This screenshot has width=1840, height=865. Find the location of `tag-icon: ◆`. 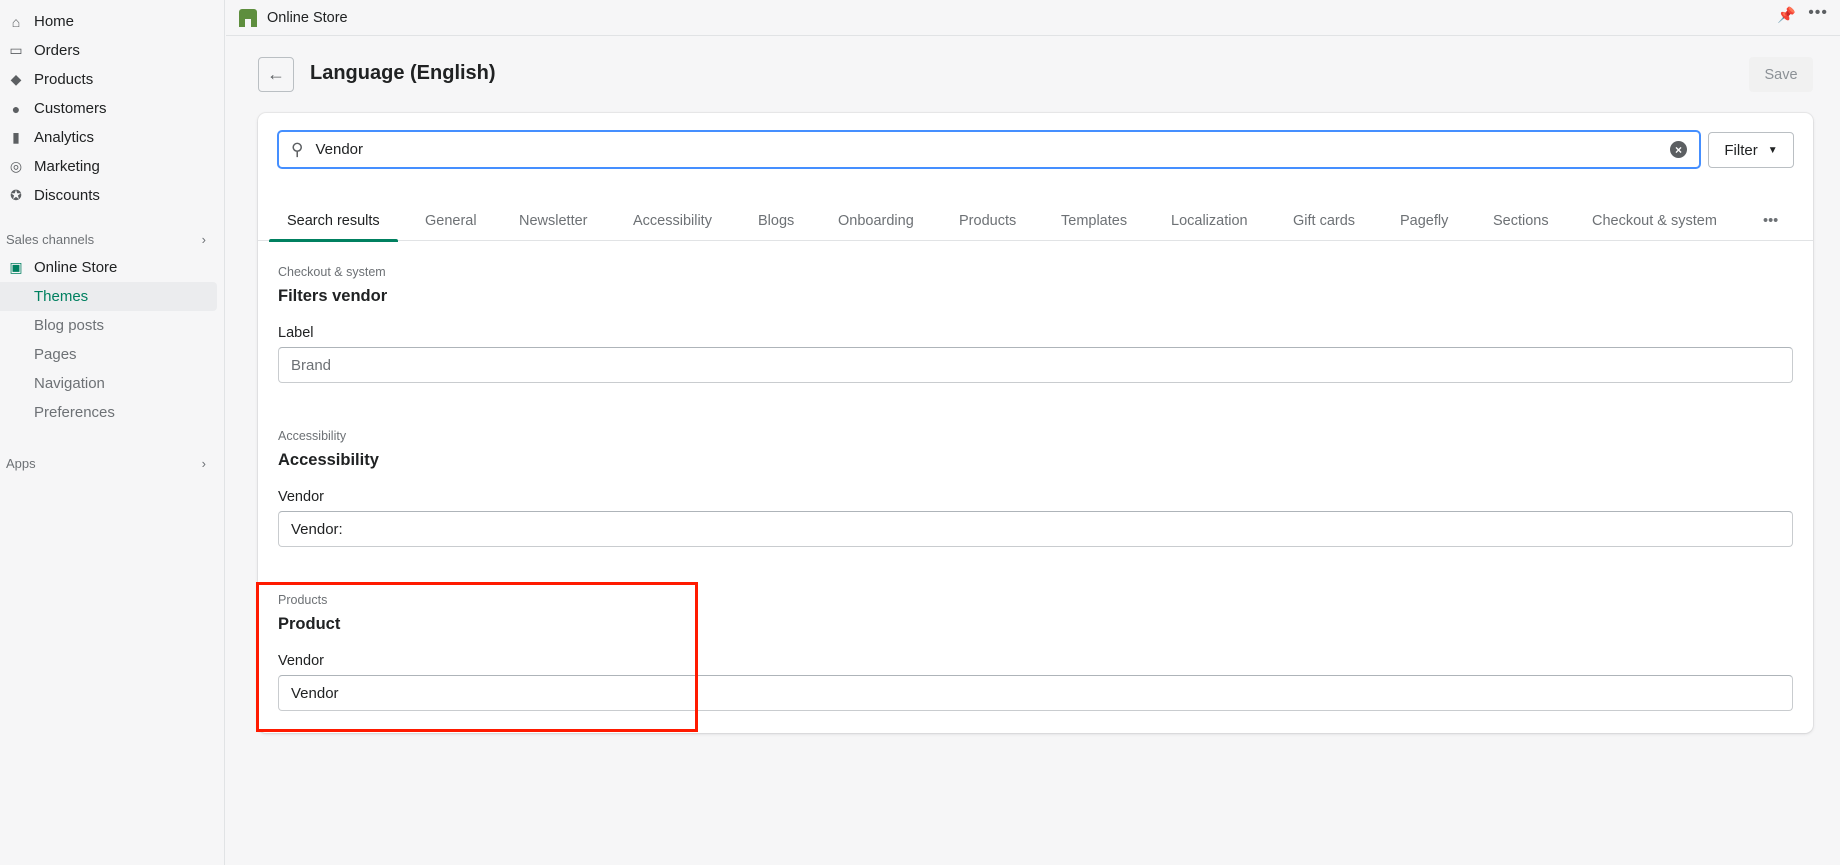

tag-icon: ◆ is located at coordinates (16, 79).